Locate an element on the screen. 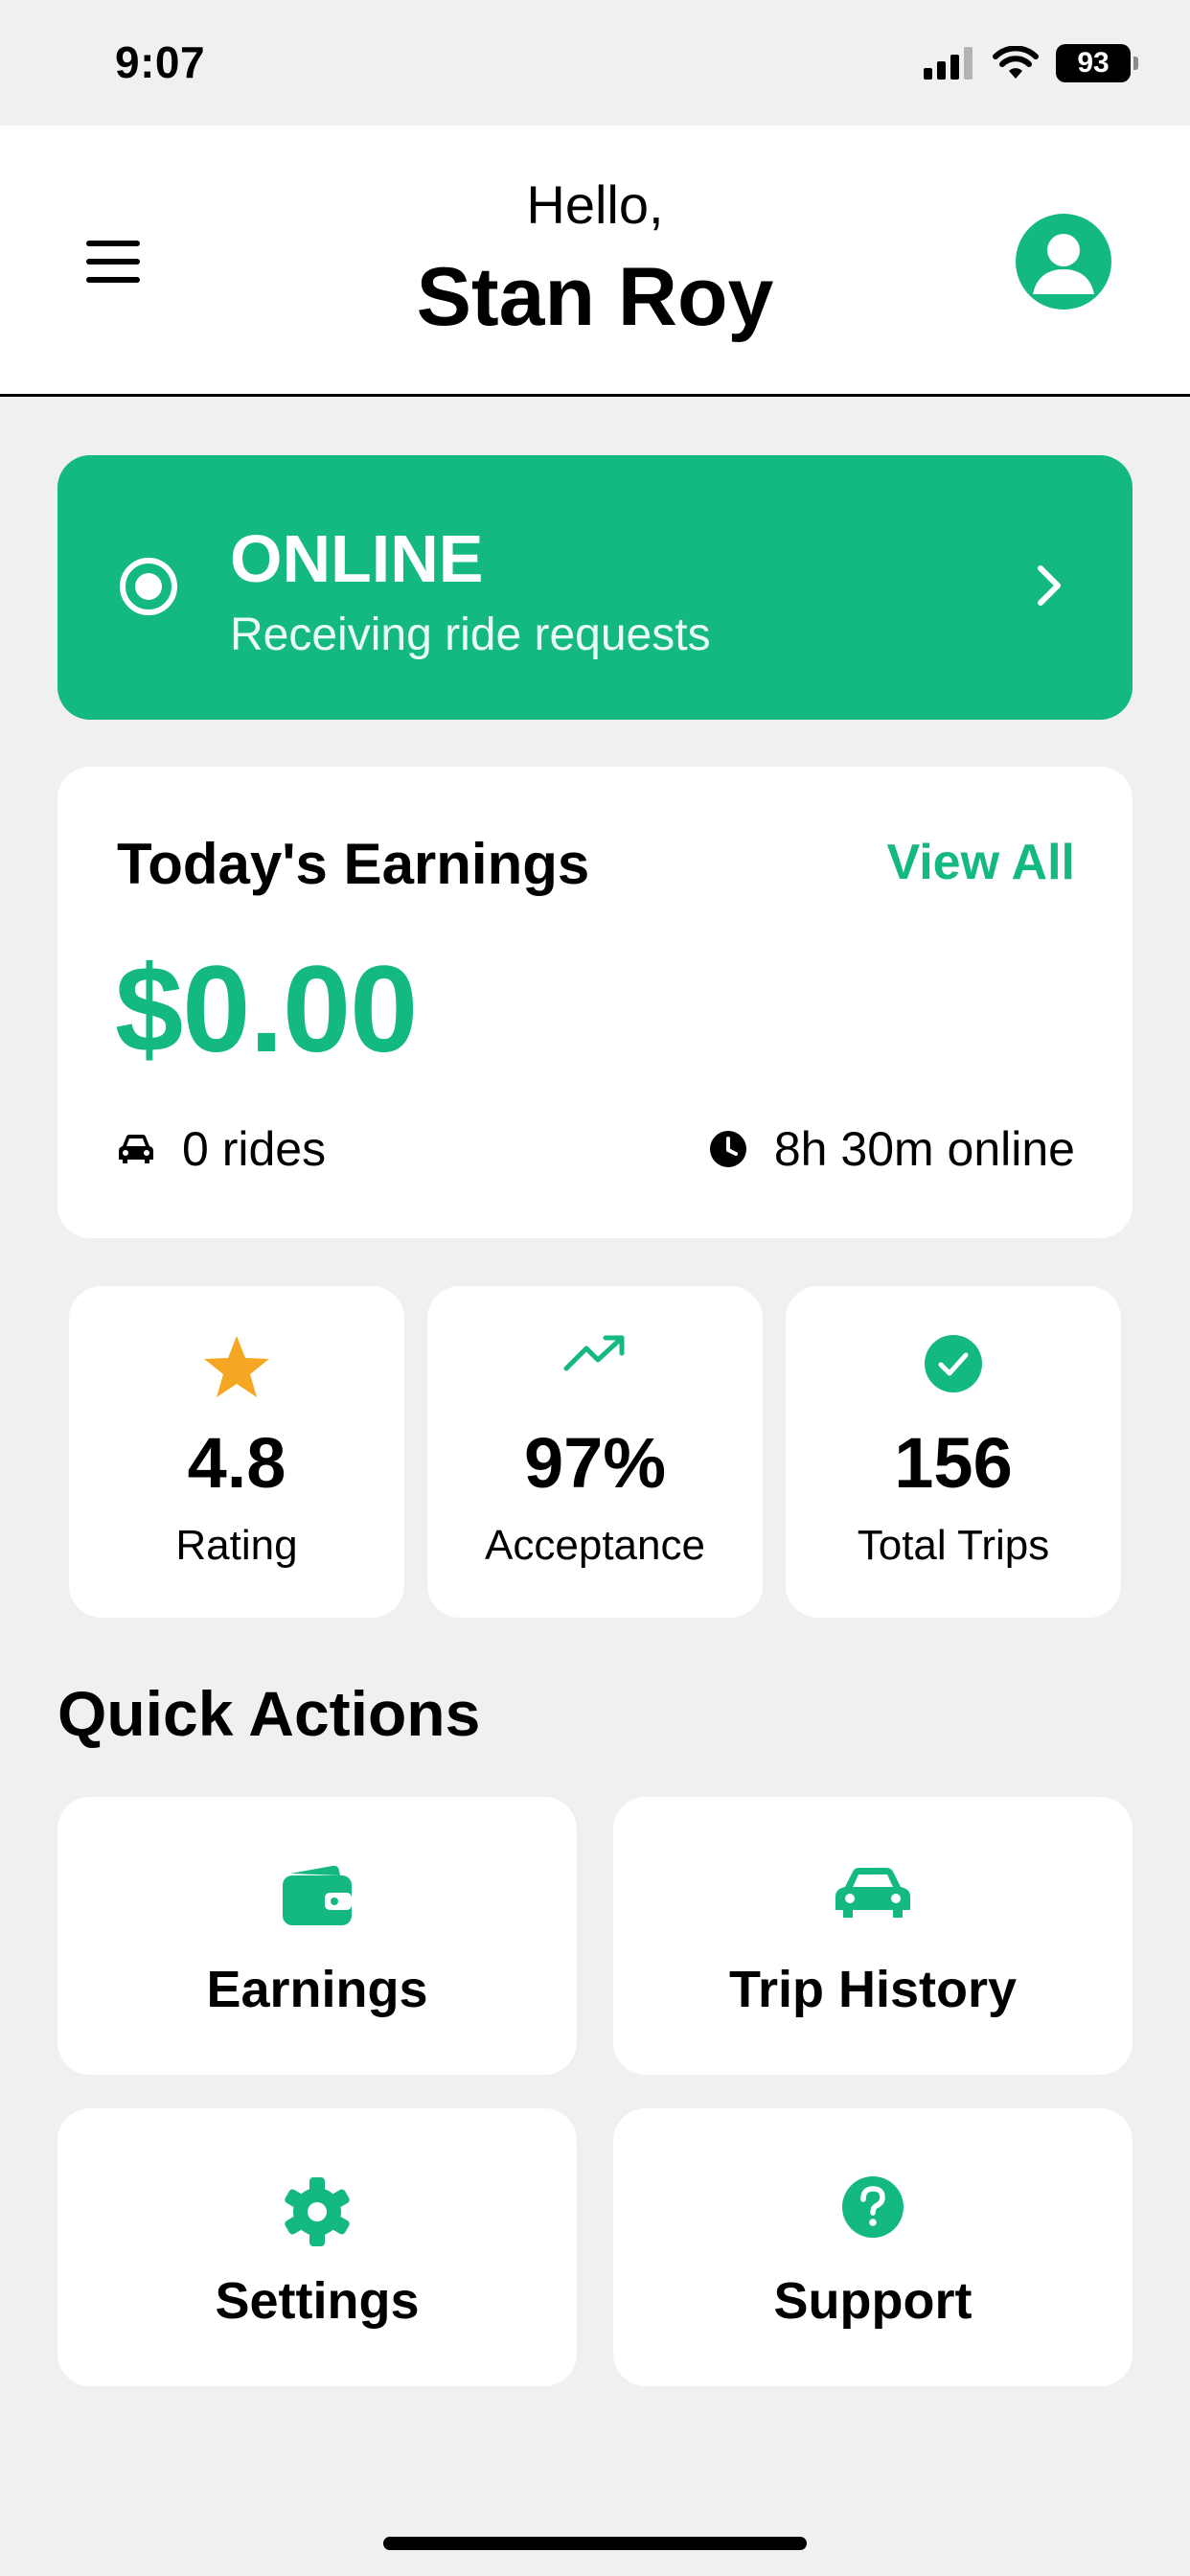 The image size is (1190, 2576). rides-count: 0 rides is located at coordinates (222, 1149).